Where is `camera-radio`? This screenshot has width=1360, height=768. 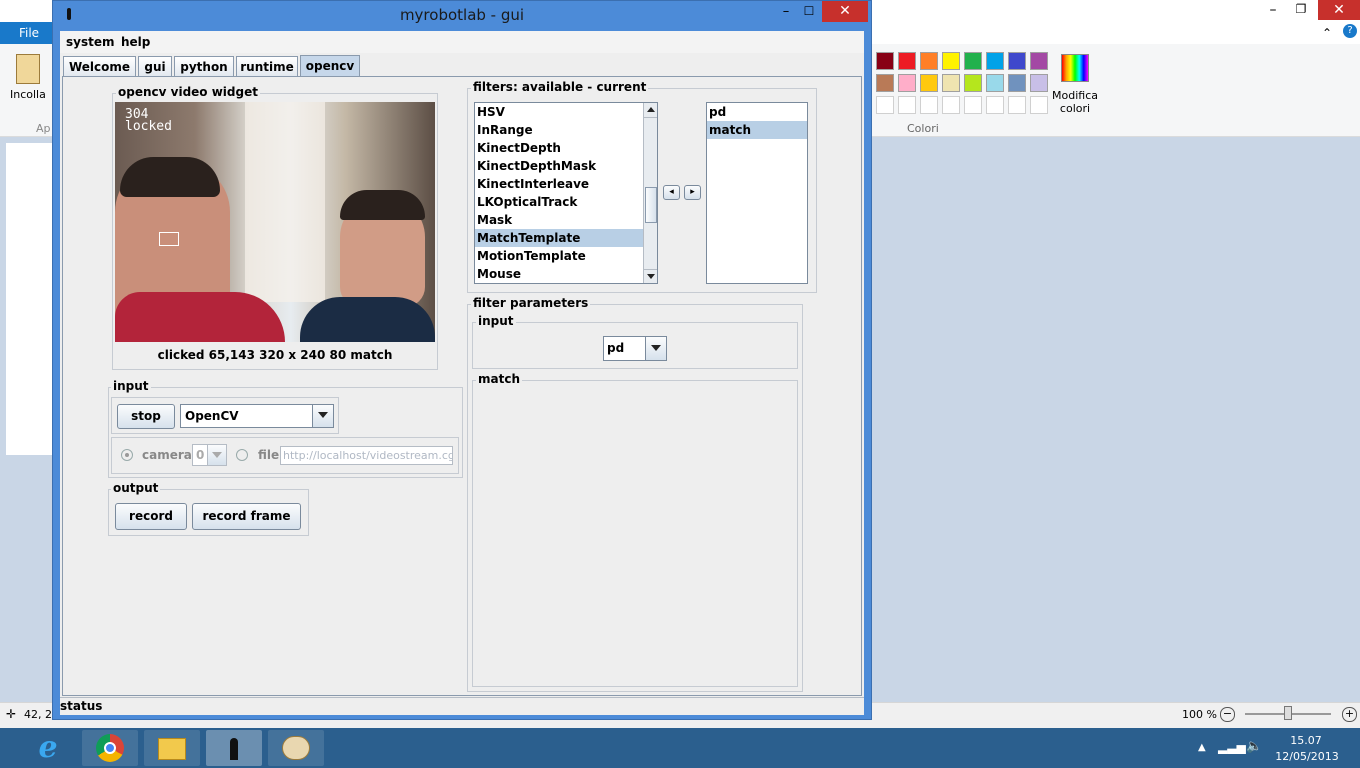 camera-radio is located at coordinates (127, 455).